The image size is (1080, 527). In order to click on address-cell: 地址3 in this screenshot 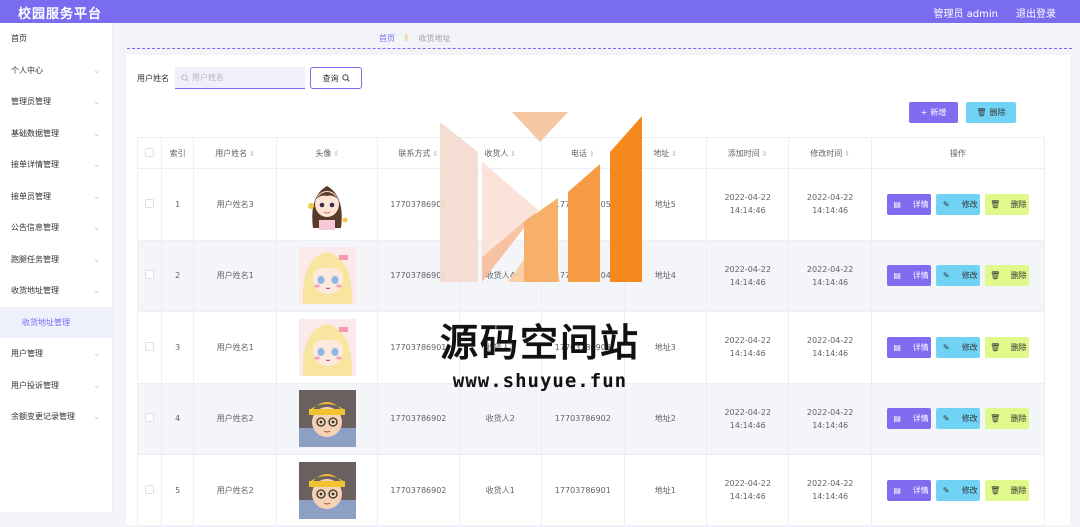, I will do `click(665, 347)`.